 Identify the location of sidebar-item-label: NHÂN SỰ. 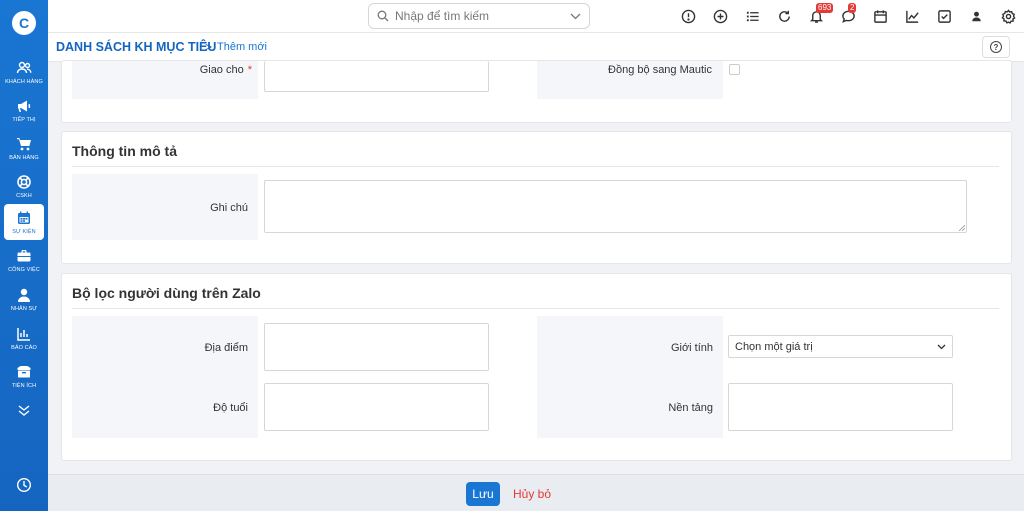
(24, 308).